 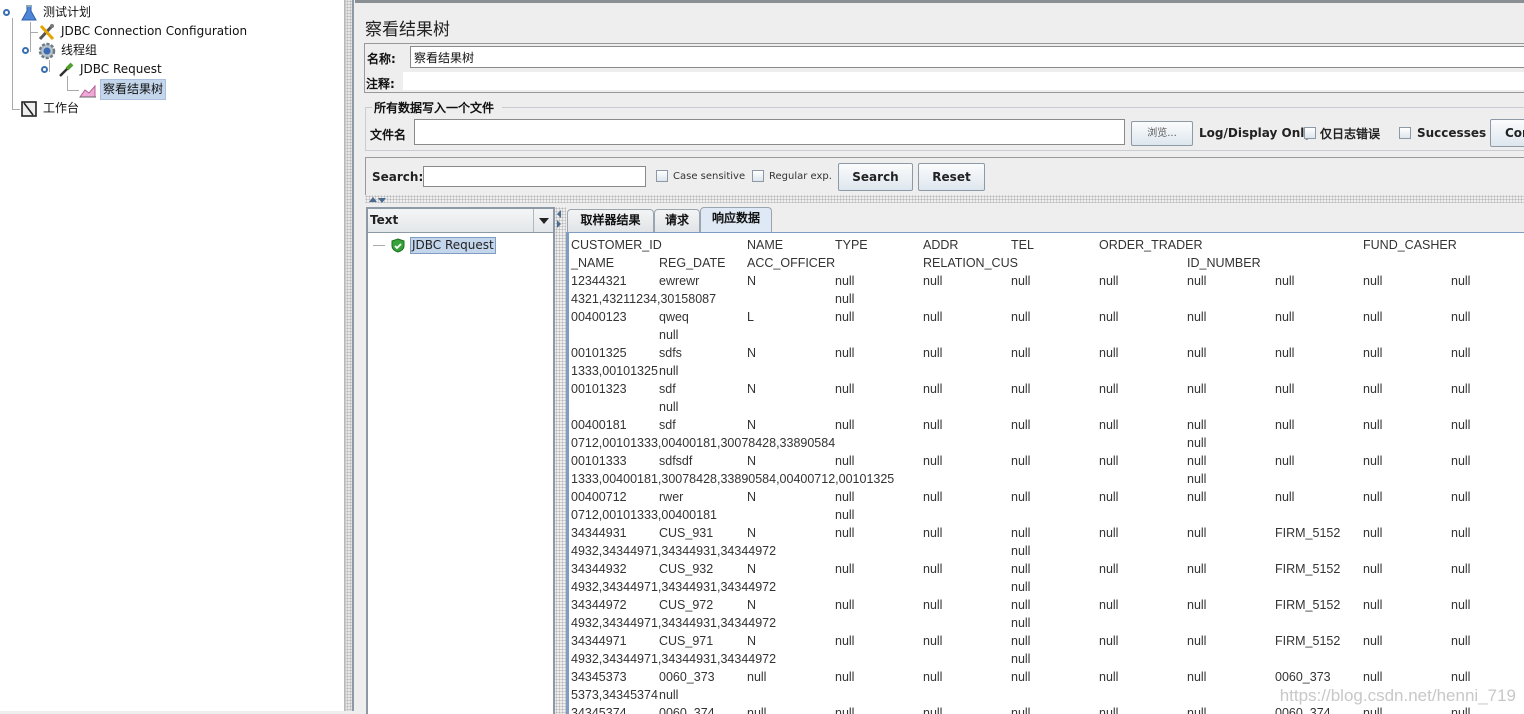 I want to click on collapse-left-icon, so click(x=559, y=214).